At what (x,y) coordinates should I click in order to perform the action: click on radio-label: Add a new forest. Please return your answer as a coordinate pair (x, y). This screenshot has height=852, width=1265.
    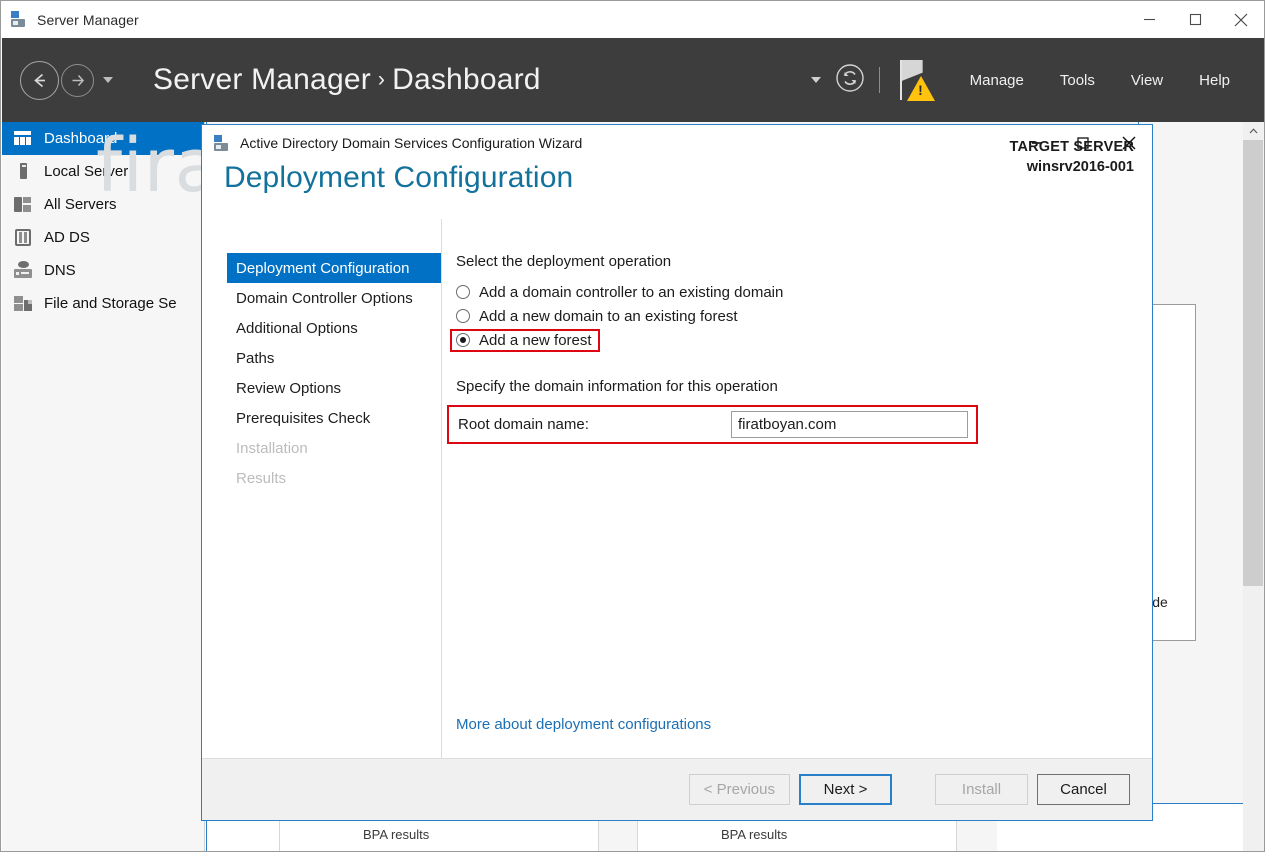
    Looking at the image, I should click on (535, 340).